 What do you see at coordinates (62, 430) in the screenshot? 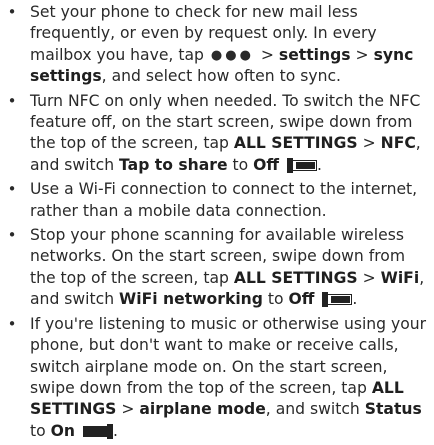
I see `ui-term: On` at bounding box center [62, 430].